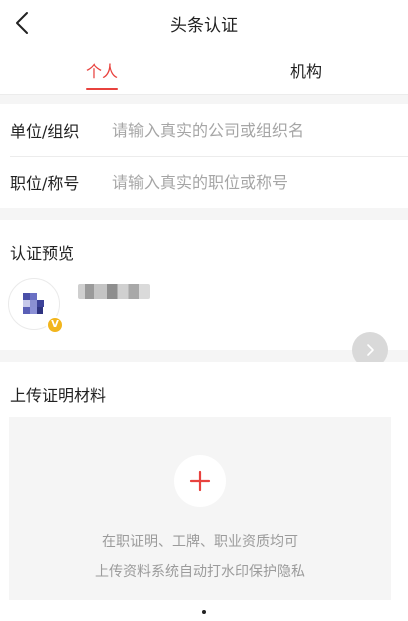 The image size is (408, 621). I want to click on chevron-right-icon, so click(370, 350).